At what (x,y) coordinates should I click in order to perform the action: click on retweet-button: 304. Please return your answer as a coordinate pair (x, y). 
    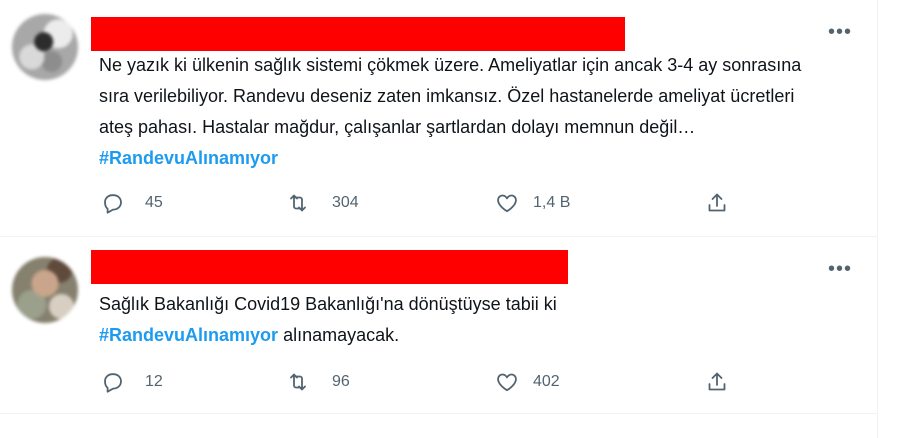
    Looking at the image, I should click on (322, 203).